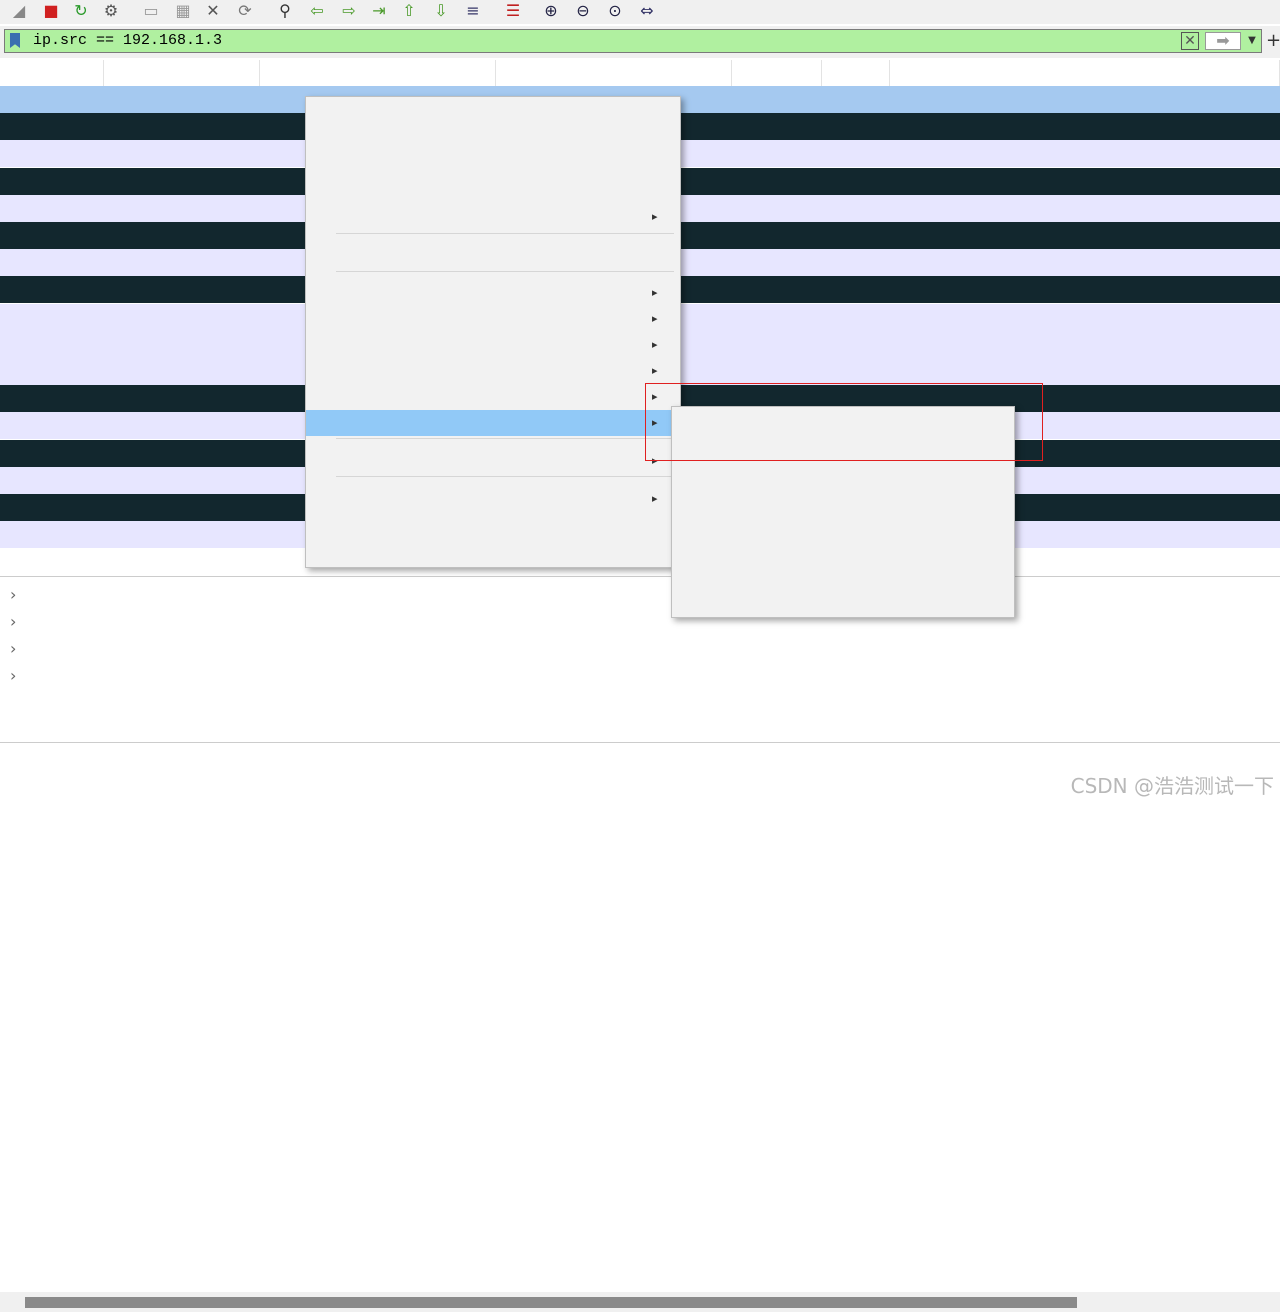 This screenshot has width=1280, height=1312. I want to click on column-header-time, so click(182, 73).